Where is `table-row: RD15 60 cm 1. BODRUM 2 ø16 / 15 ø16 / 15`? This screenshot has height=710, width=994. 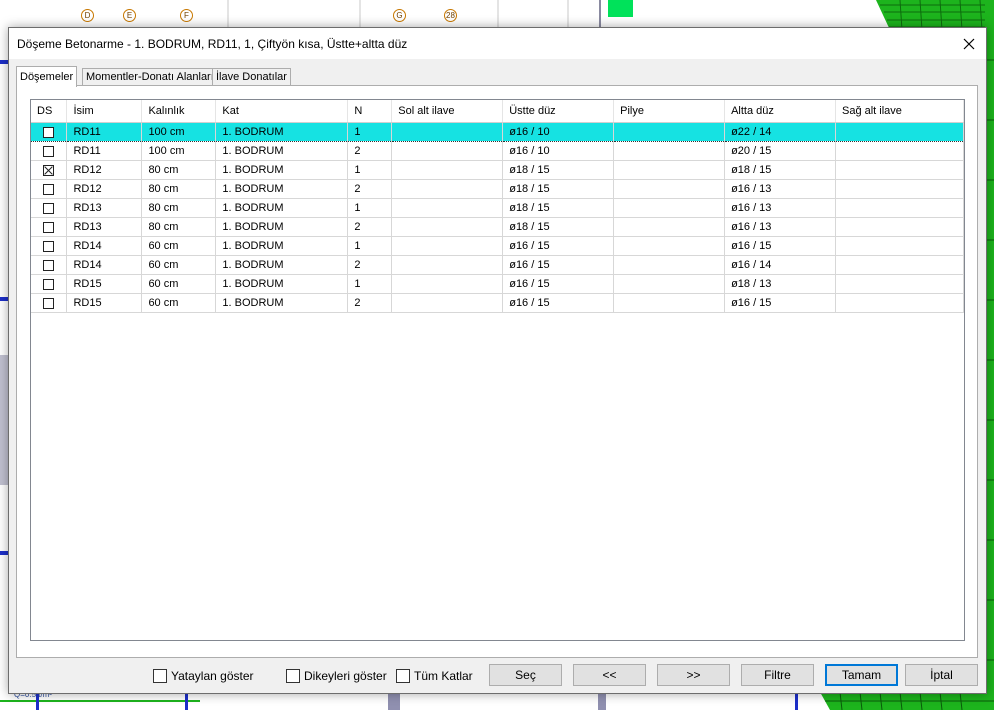
table-row: RD15 60 cm 1. BODRUM 2 ø16 / 15 ø16 / 15 is located at coordinates (497, 303).